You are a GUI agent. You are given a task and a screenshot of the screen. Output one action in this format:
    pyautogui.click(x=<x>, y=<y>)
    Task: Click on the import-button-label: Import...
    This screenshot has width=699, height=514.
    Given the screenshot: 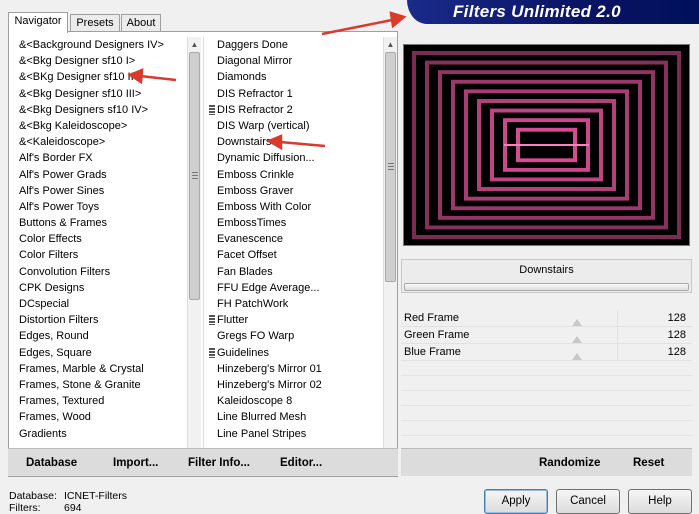 What is the action you would take?
    pyautogui.click(x=136, y=463)
    